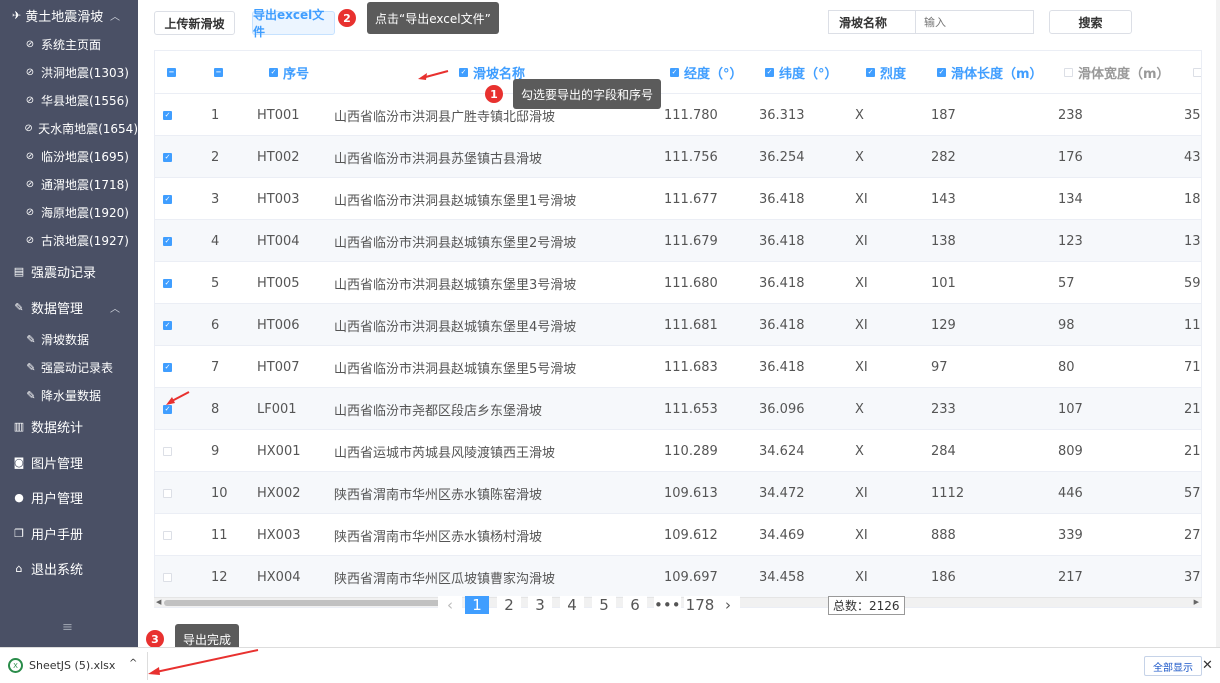 This screenshot has height=683, width=1220. I want to click on sidebar-subitem-landslide-data: ✎ 滑坡数据, so click(69, 339).